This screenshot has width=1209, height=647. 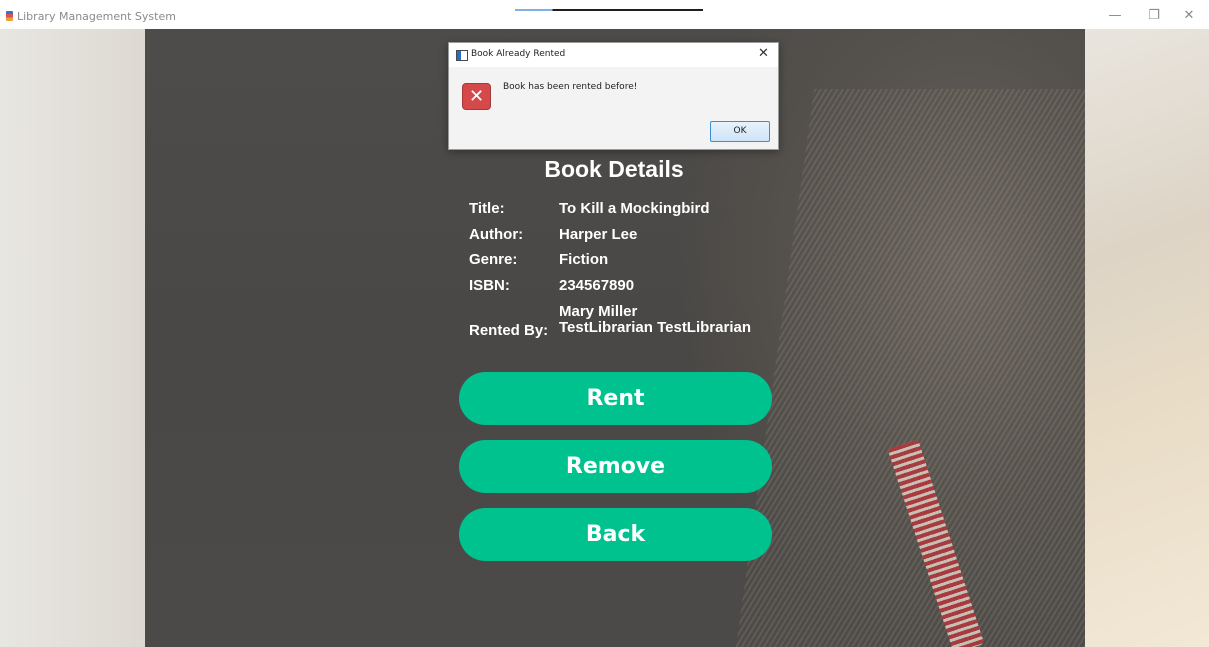 What do you see at coordinates (570, 87) in the screenshot?
I see `dialog-message: Book has been rented before!` at bounding box center [570, 87].